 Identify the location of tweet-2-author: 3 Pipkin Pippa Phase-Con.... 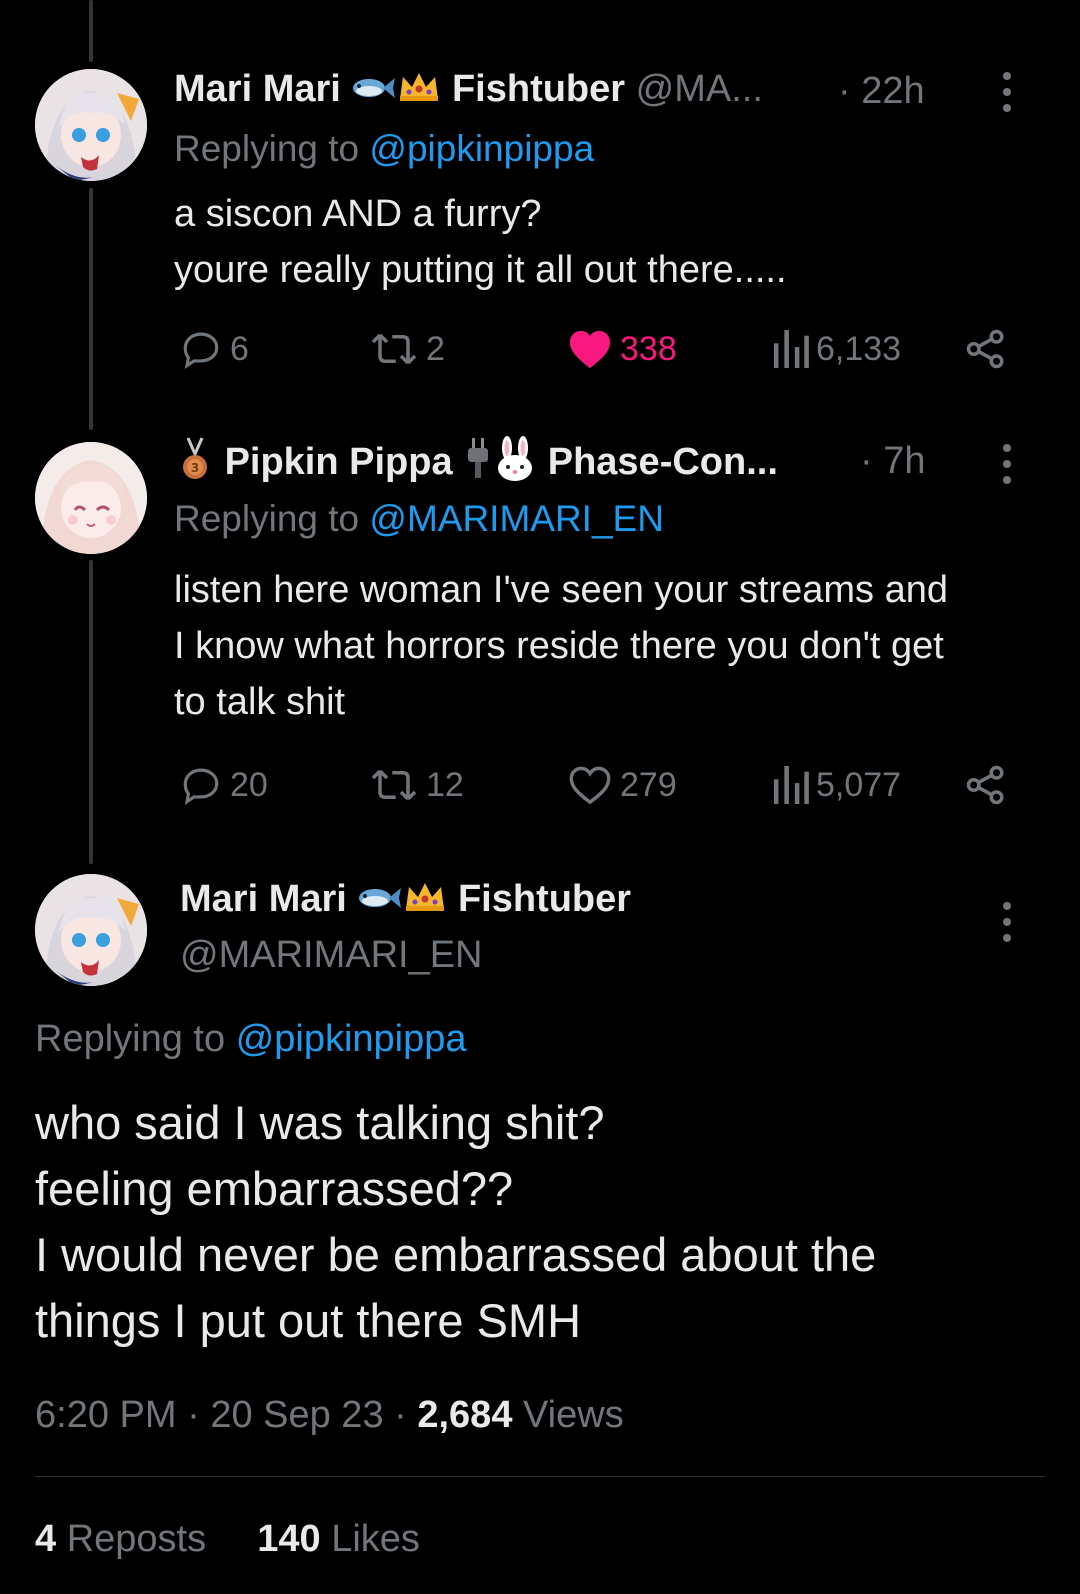
(477, 464).